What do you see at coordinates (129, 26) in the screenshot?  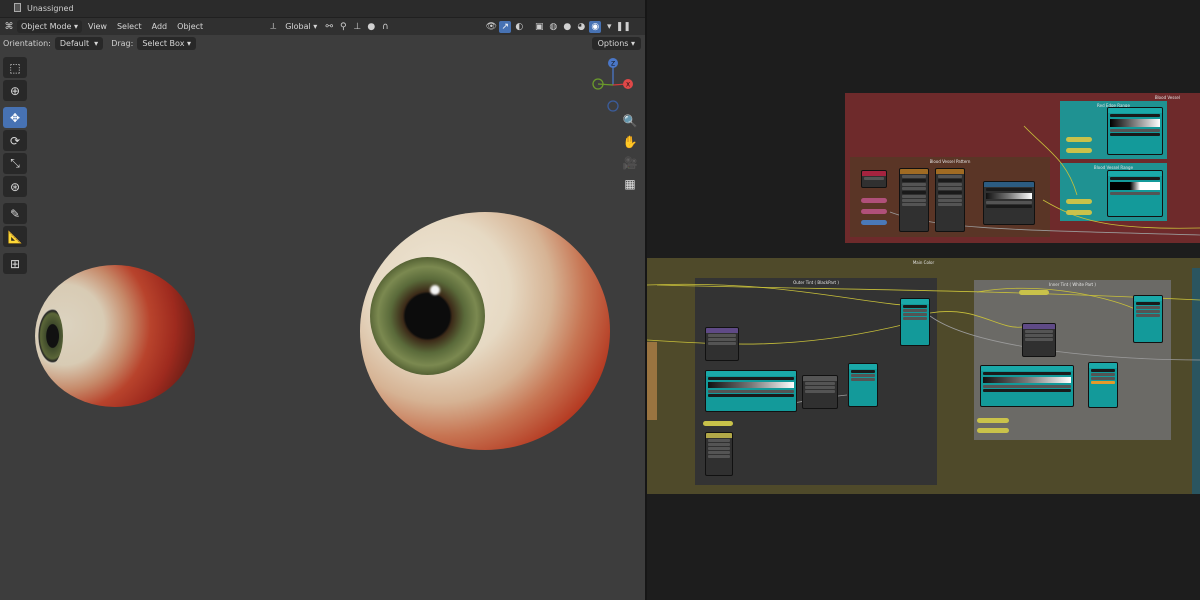 I see `menu-select: Select` at bounding box center [129, 26].